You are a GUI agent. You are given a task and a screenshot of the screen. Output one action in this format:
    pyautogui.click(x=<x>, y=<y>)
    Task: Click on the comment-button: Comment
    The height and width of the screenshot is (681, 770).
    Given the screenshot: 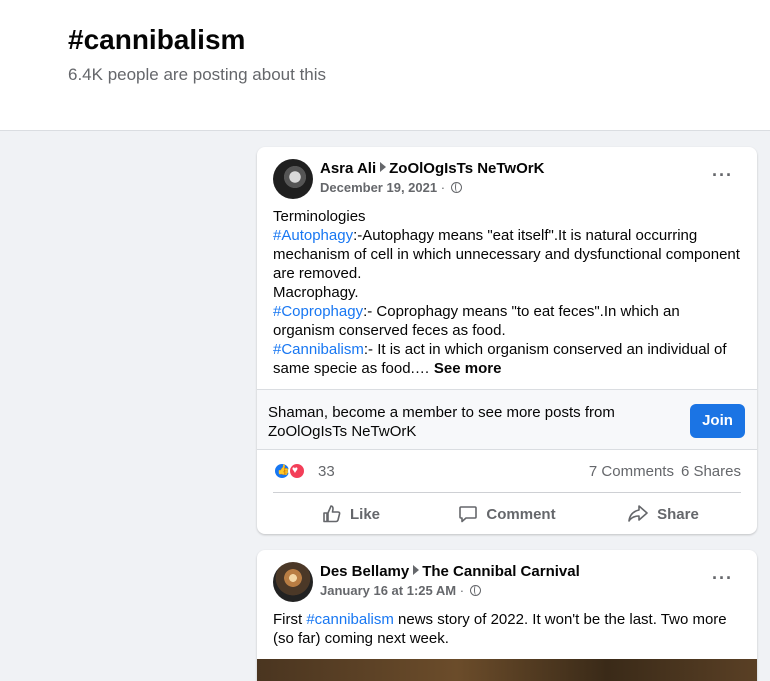 What is the action you would take?
    pyautogui.click(x=507, y=514)
    